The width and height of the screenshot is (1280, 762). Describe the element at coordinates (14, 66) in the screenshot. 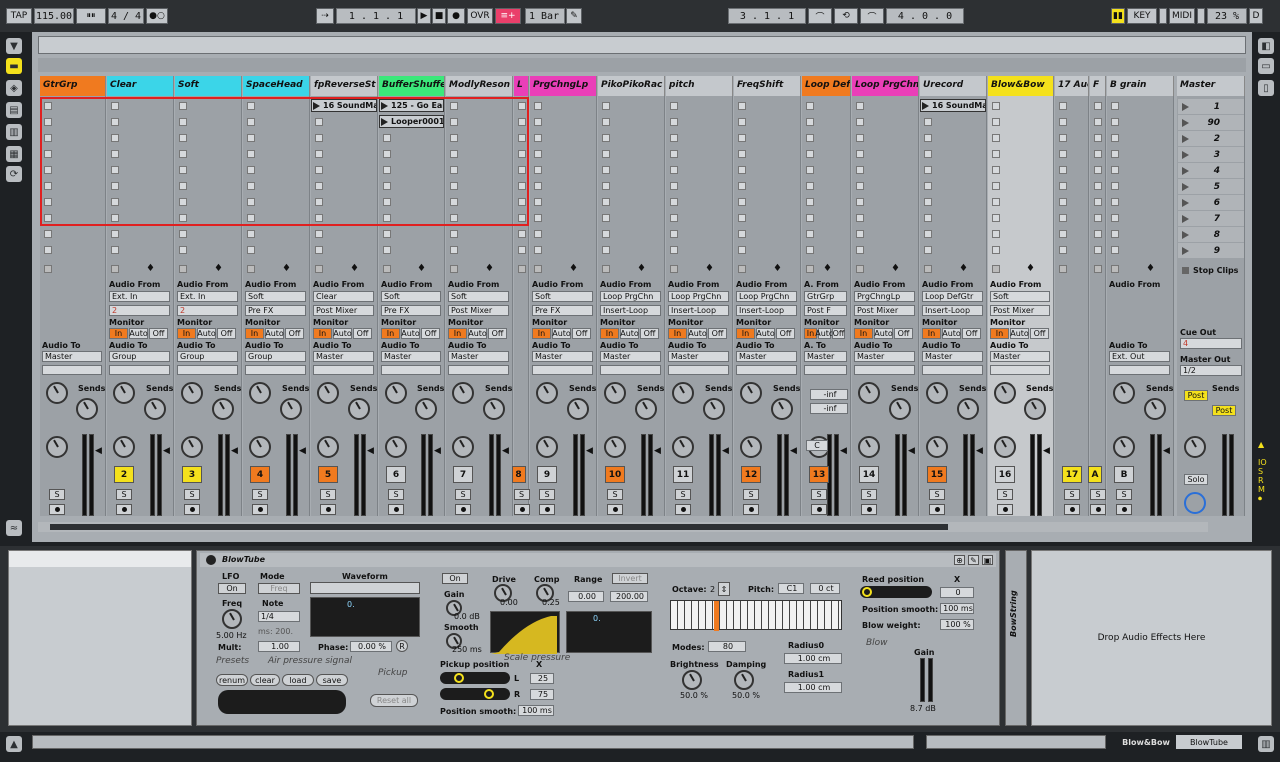

I see `live-devices-icon: ▬` at that location.